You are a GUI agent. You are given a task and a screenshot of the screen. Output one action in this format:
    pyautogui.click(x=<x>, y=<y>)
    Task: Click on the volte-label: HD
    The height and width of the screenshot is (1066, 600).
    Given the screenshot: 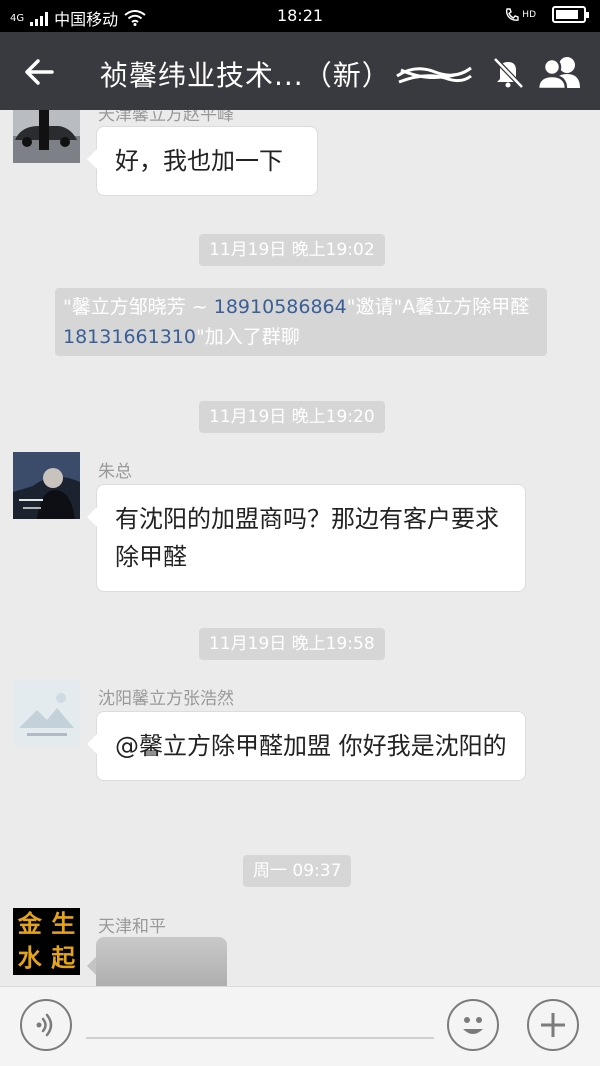 What is the action you would take?
    pyautogui.click(x=529, y=14)
    